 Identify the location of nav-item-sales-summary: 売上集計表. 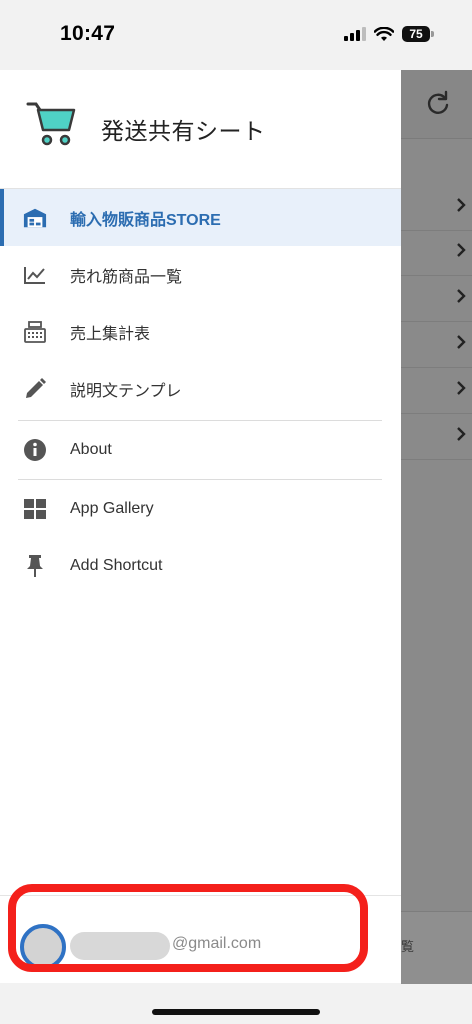
(200, 331).